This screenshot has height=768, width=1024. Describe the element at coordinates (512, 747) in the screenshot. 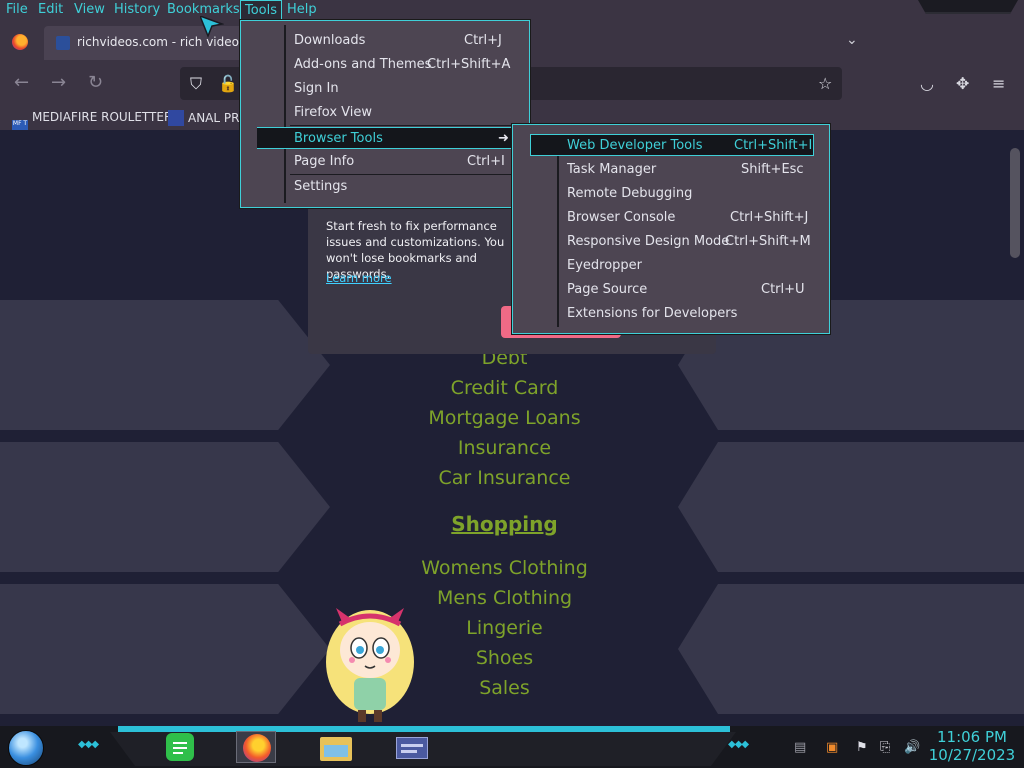

I see `taskbar: ◆◆◆ ◆◆◆ ▤ ▣ ⚑ ⎘ 🔊 11:06 PM 10/27/2023` at that location.